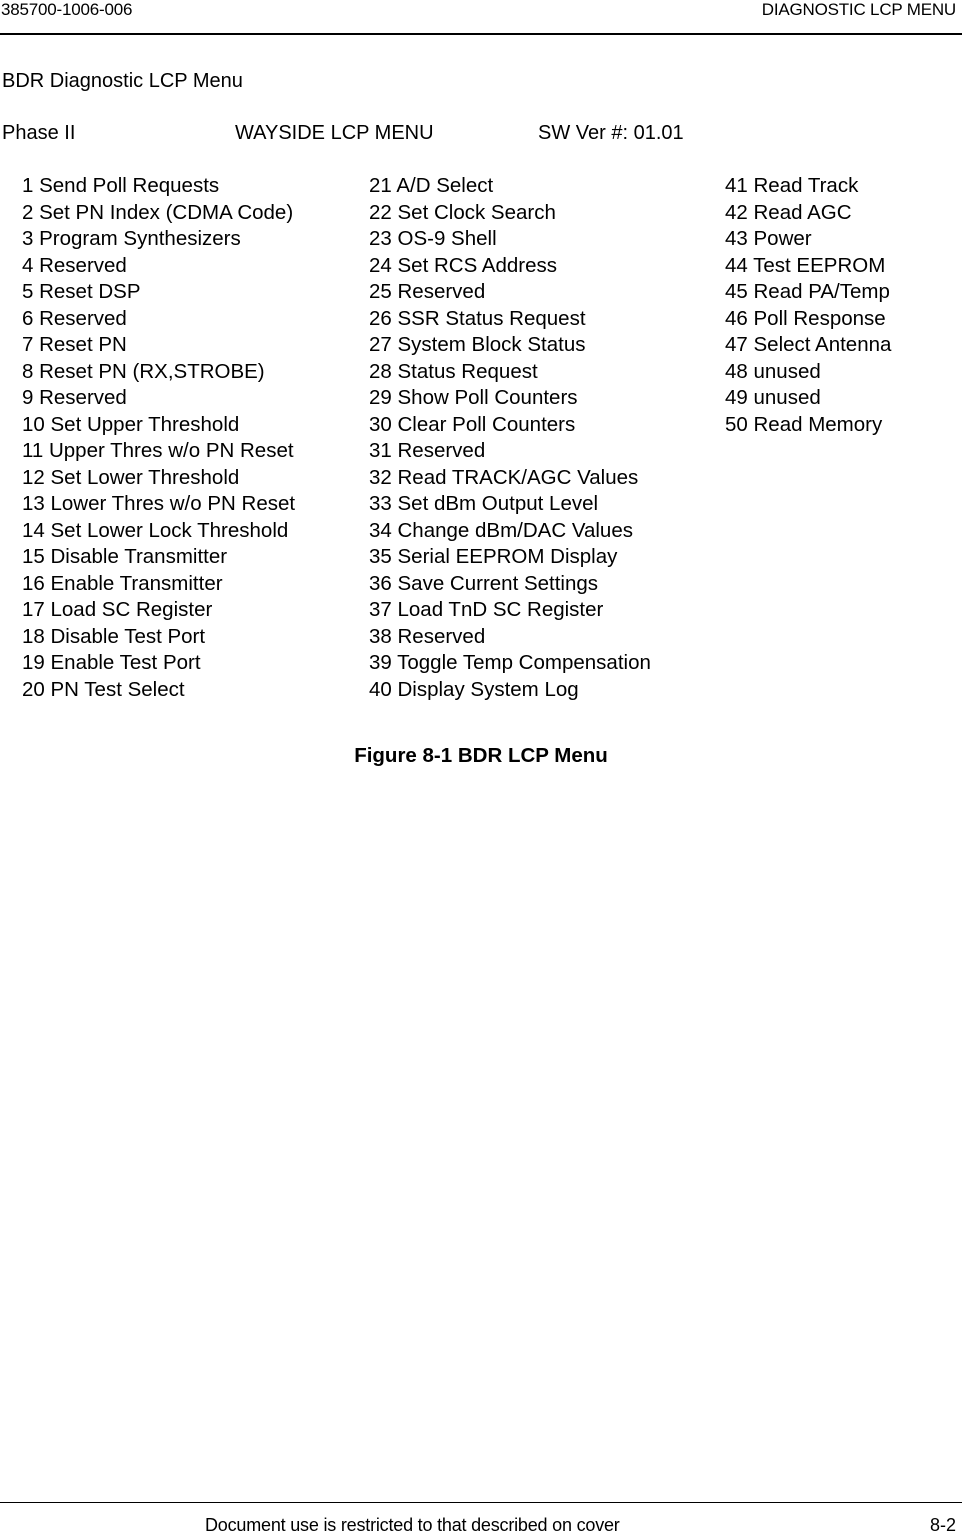 The height and width of the screenshot is (1535, 962). What do you see at coordinates (159, 503) in the screenshot?
I see `menu-item: 13 Lower Thres w/o PN Reset` at bounding box center [159, 503].